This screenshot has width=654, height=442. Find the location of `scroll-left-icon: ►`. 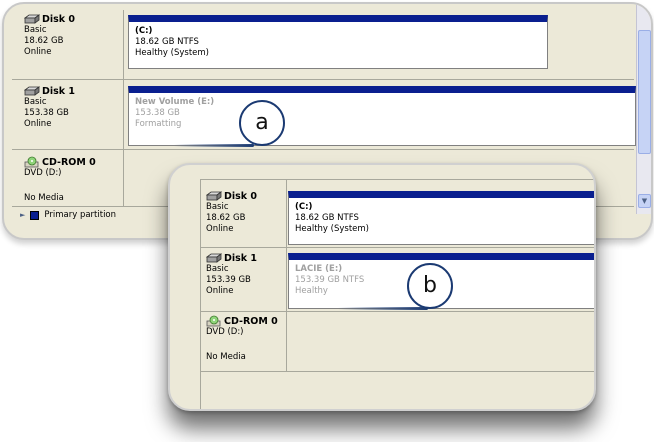

scroll-left-icon: ► is located at coordinates (22, 215).